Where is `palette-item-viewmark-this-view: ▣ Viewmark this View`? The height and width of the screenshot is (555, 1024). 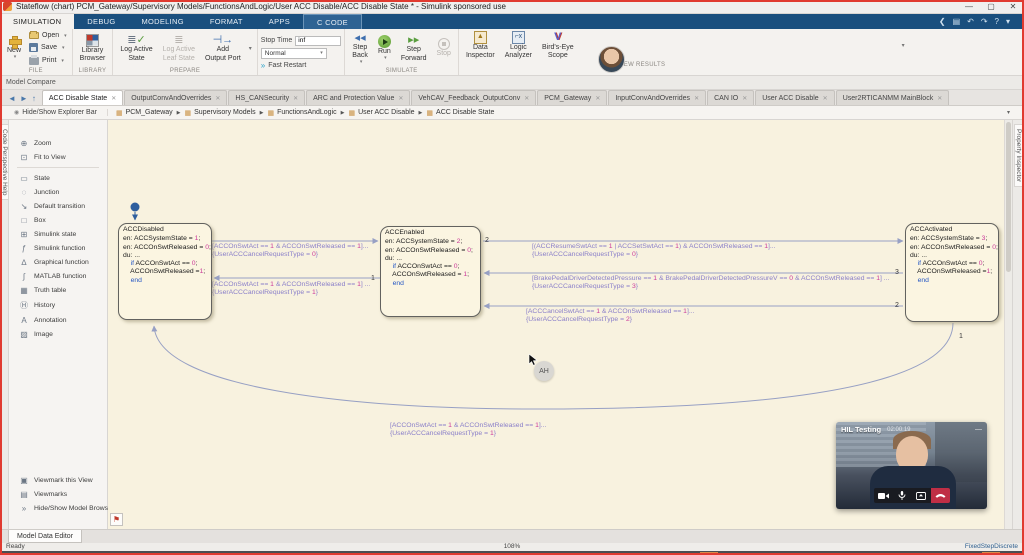 palette-item-viewmark-this-view: ▣ Viewmark this View is located at coordinates (58, 480).